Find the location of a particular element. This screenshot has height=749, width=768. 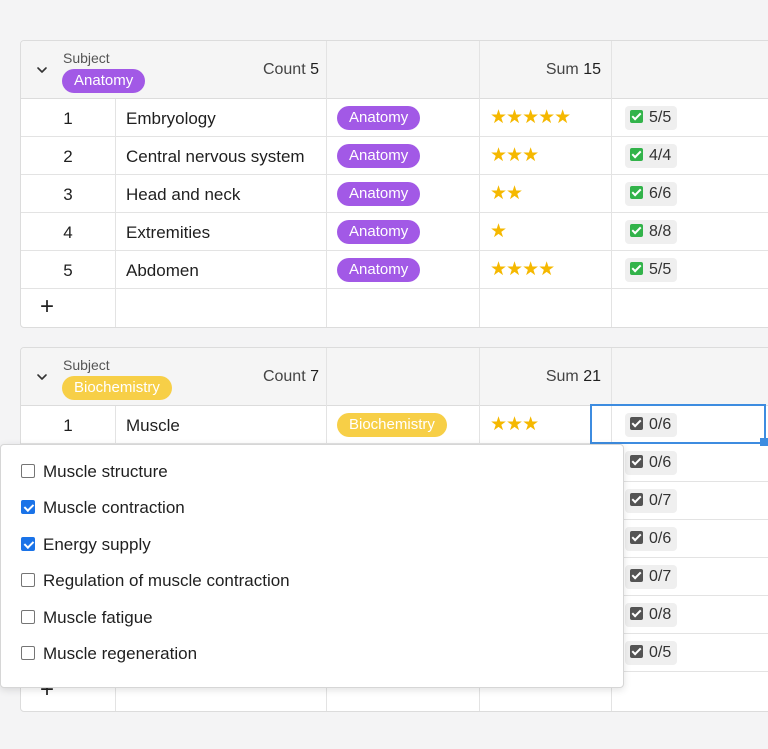

table-row: 5 Abdomen Anatomy ★★★★ 5/5 is located at coordinates (394, 270).